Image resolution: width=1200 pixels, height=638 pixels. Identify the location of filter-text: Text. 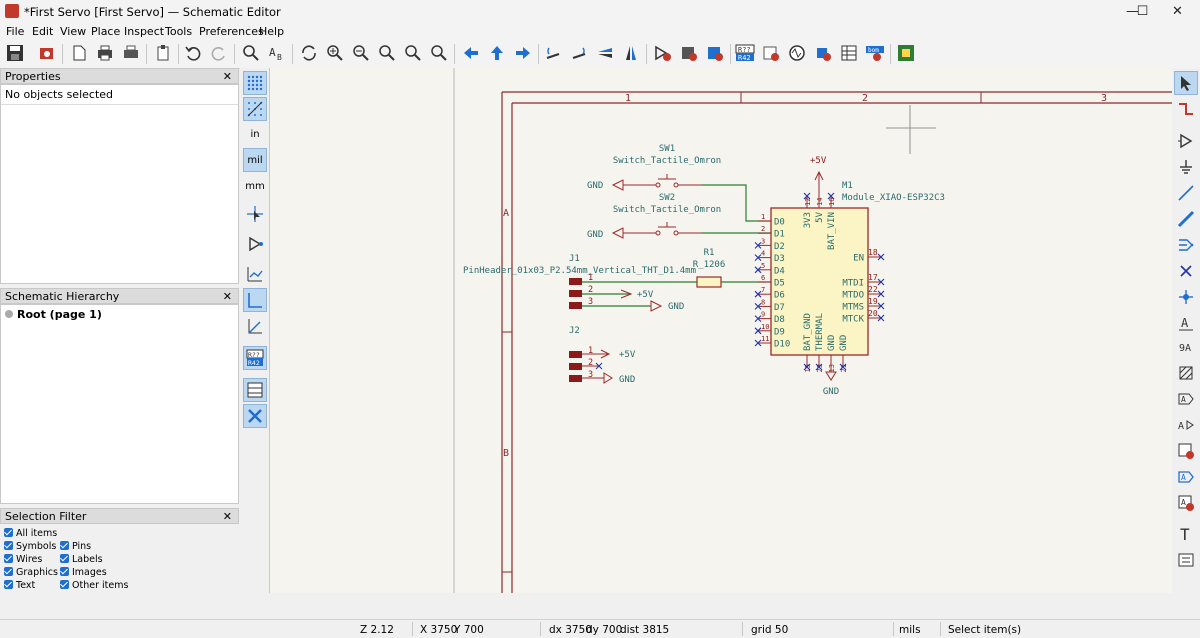
(19, 585).